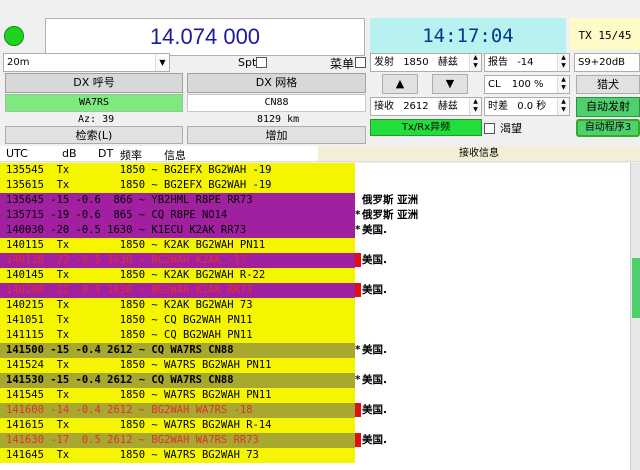 Image resolution: width=640 pixels, height=470 pixels. What do you see at coordinates (14, 36) in the screenshot?
I see `tx-indicator-led` at bounding box center [14, 36].